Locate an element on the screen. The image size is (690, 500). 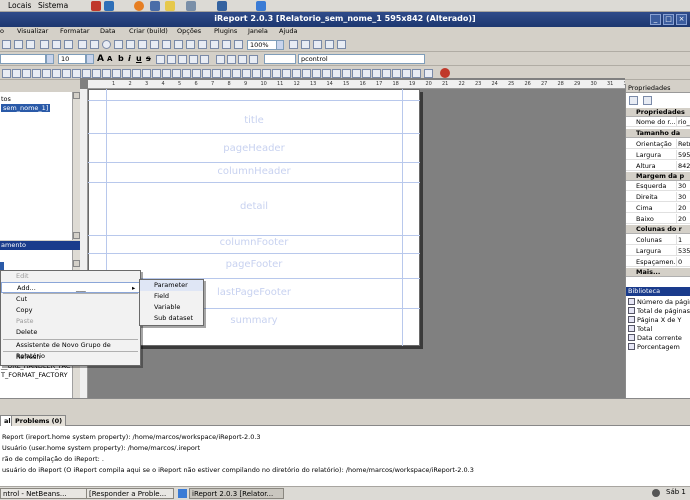
tree-item-fields: tos is located at coordinates (6, 99).